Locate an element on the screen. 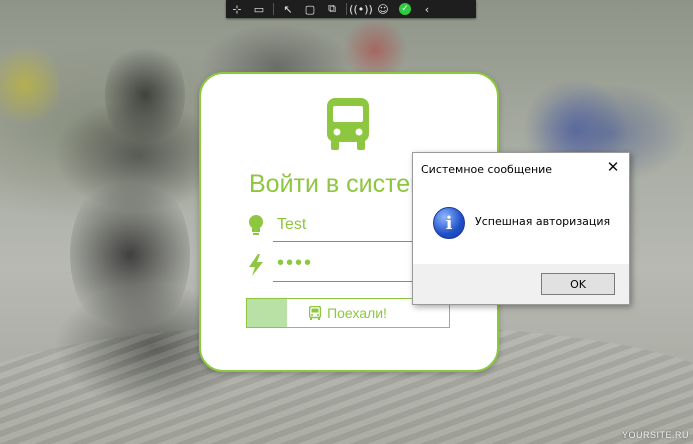  login-value: Test is located at coordinates (291, 225).